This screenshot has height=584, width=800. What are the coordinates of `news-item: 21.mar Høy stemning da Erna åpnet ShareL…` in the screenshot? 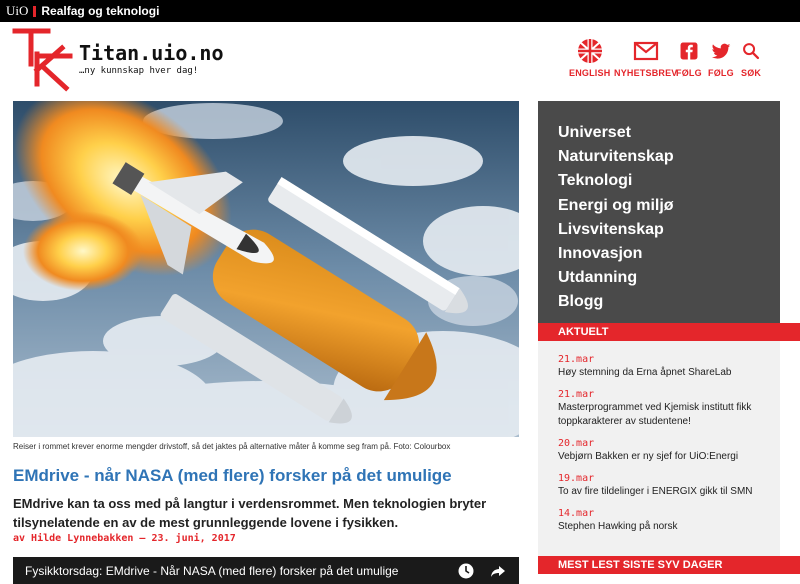 It's located at (669, 366).